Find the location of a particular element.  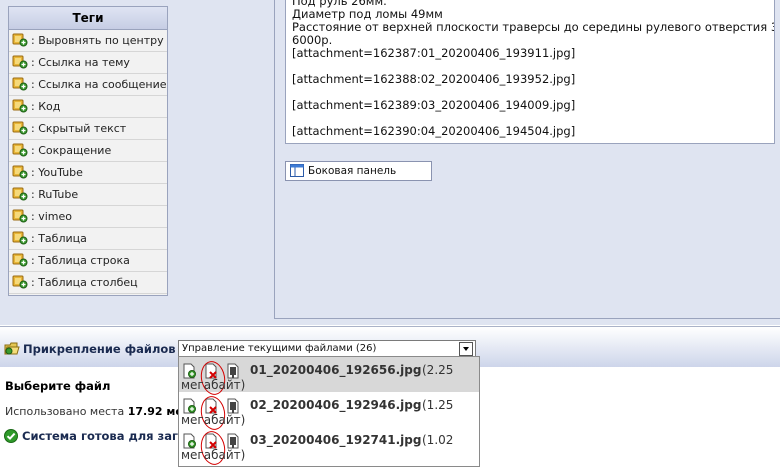

file-name: 01_20200406_192656.jpg is located at coordinates (335, 370).